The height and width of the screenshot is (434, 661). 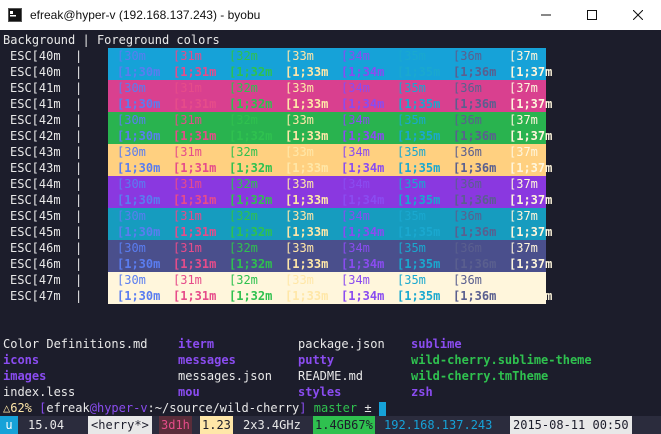 I want to click on close-button, so click(x=638, y=15).